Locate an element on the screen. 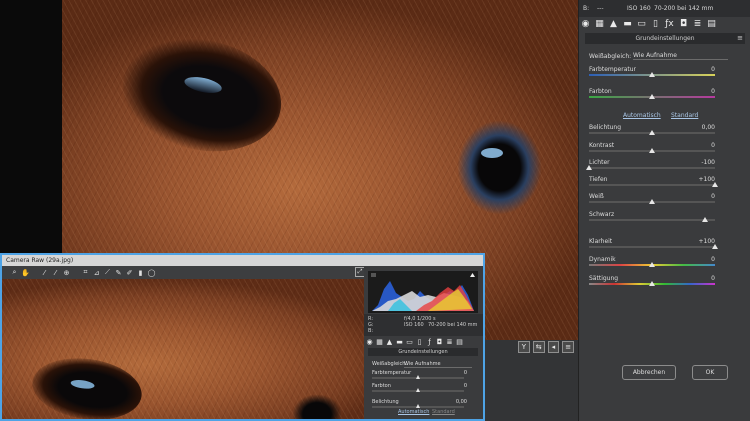 The height and width of the screenshot is (421, 750). effekte-icon: ƒx is located at coordinates (669, 24).